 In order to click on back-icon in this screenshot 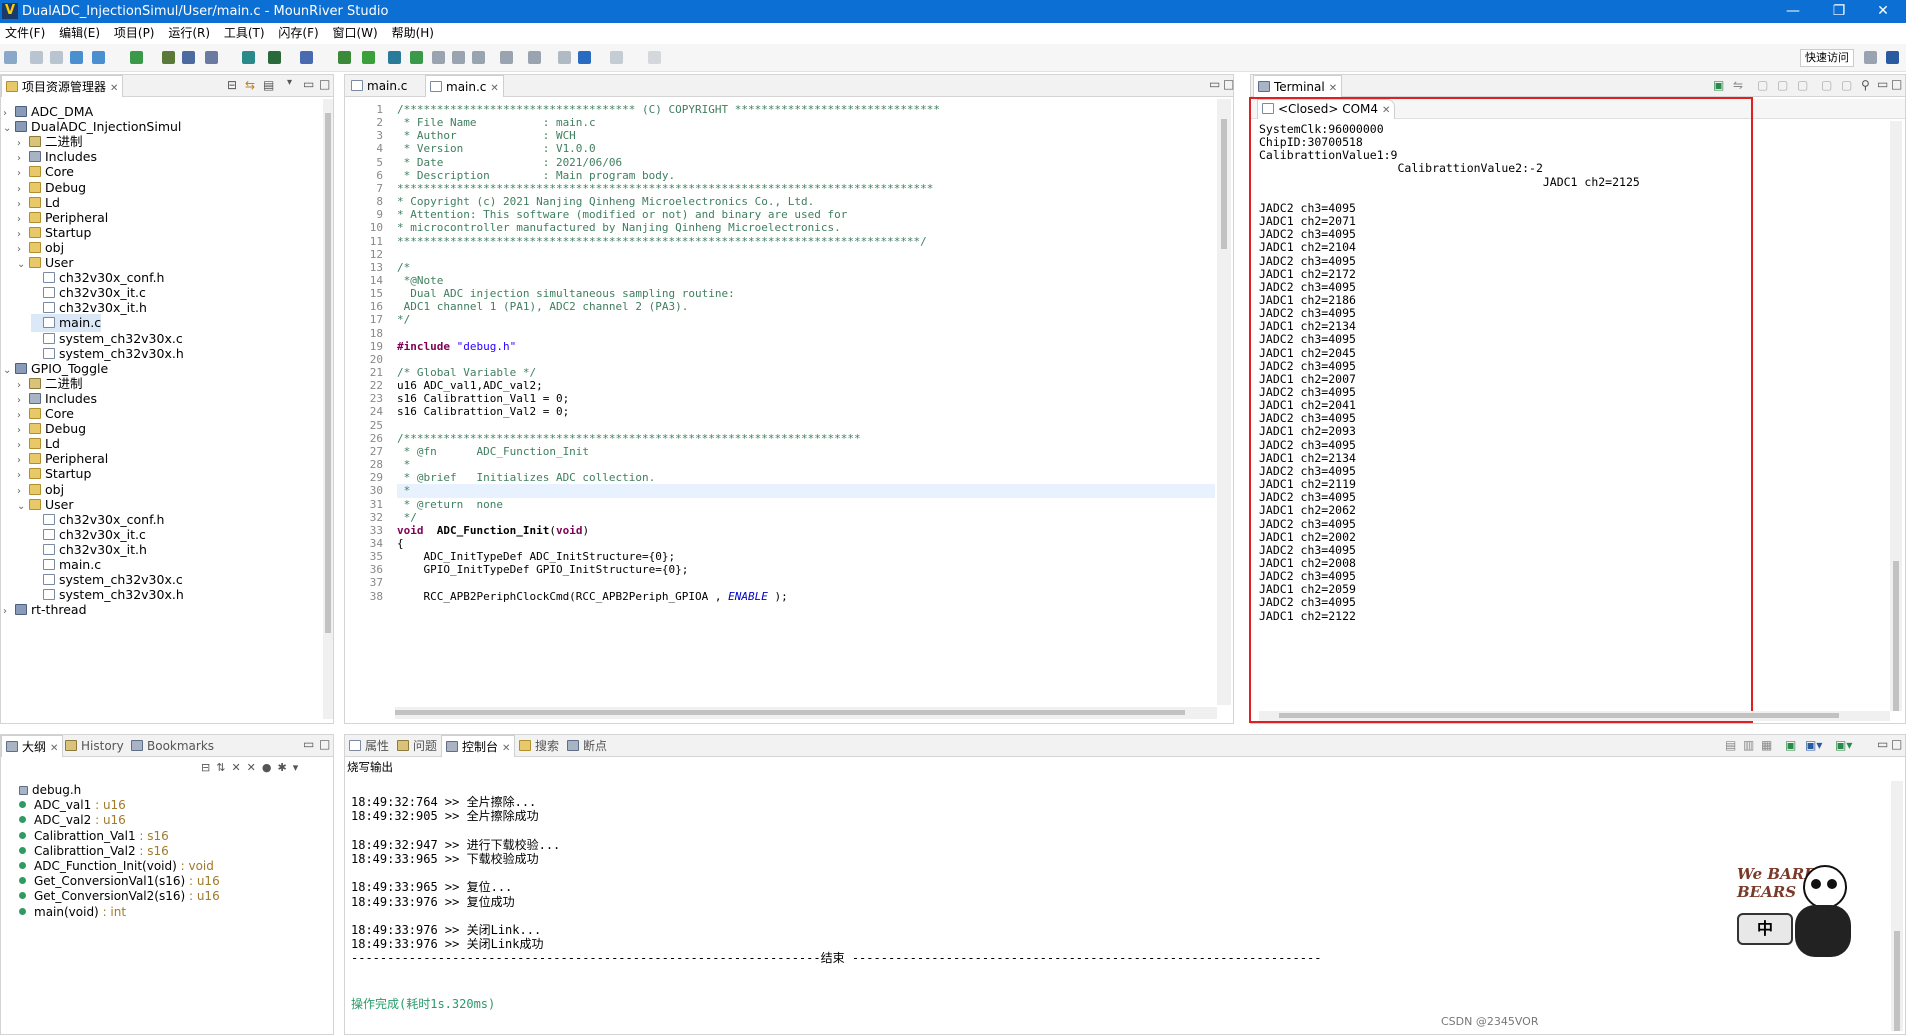, I will do `click(584, 57)`.